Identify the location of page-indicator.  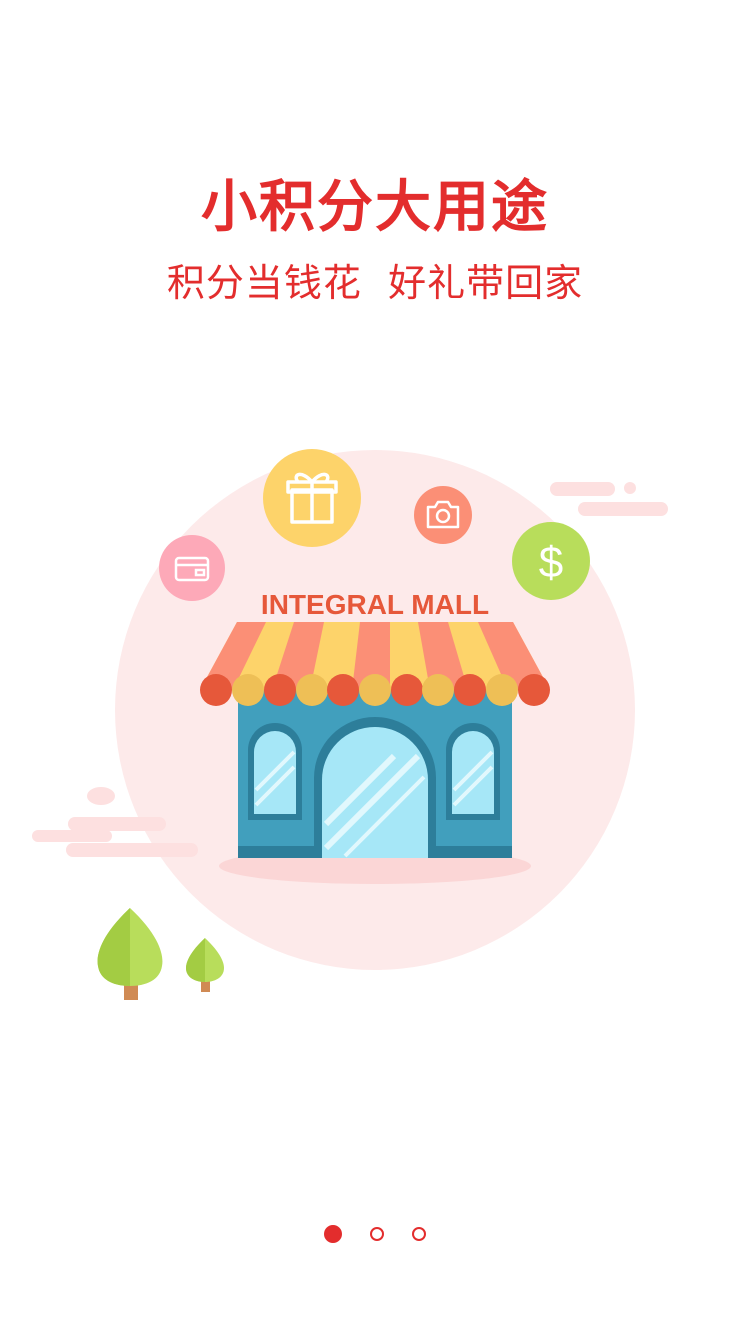
(375, 1235).